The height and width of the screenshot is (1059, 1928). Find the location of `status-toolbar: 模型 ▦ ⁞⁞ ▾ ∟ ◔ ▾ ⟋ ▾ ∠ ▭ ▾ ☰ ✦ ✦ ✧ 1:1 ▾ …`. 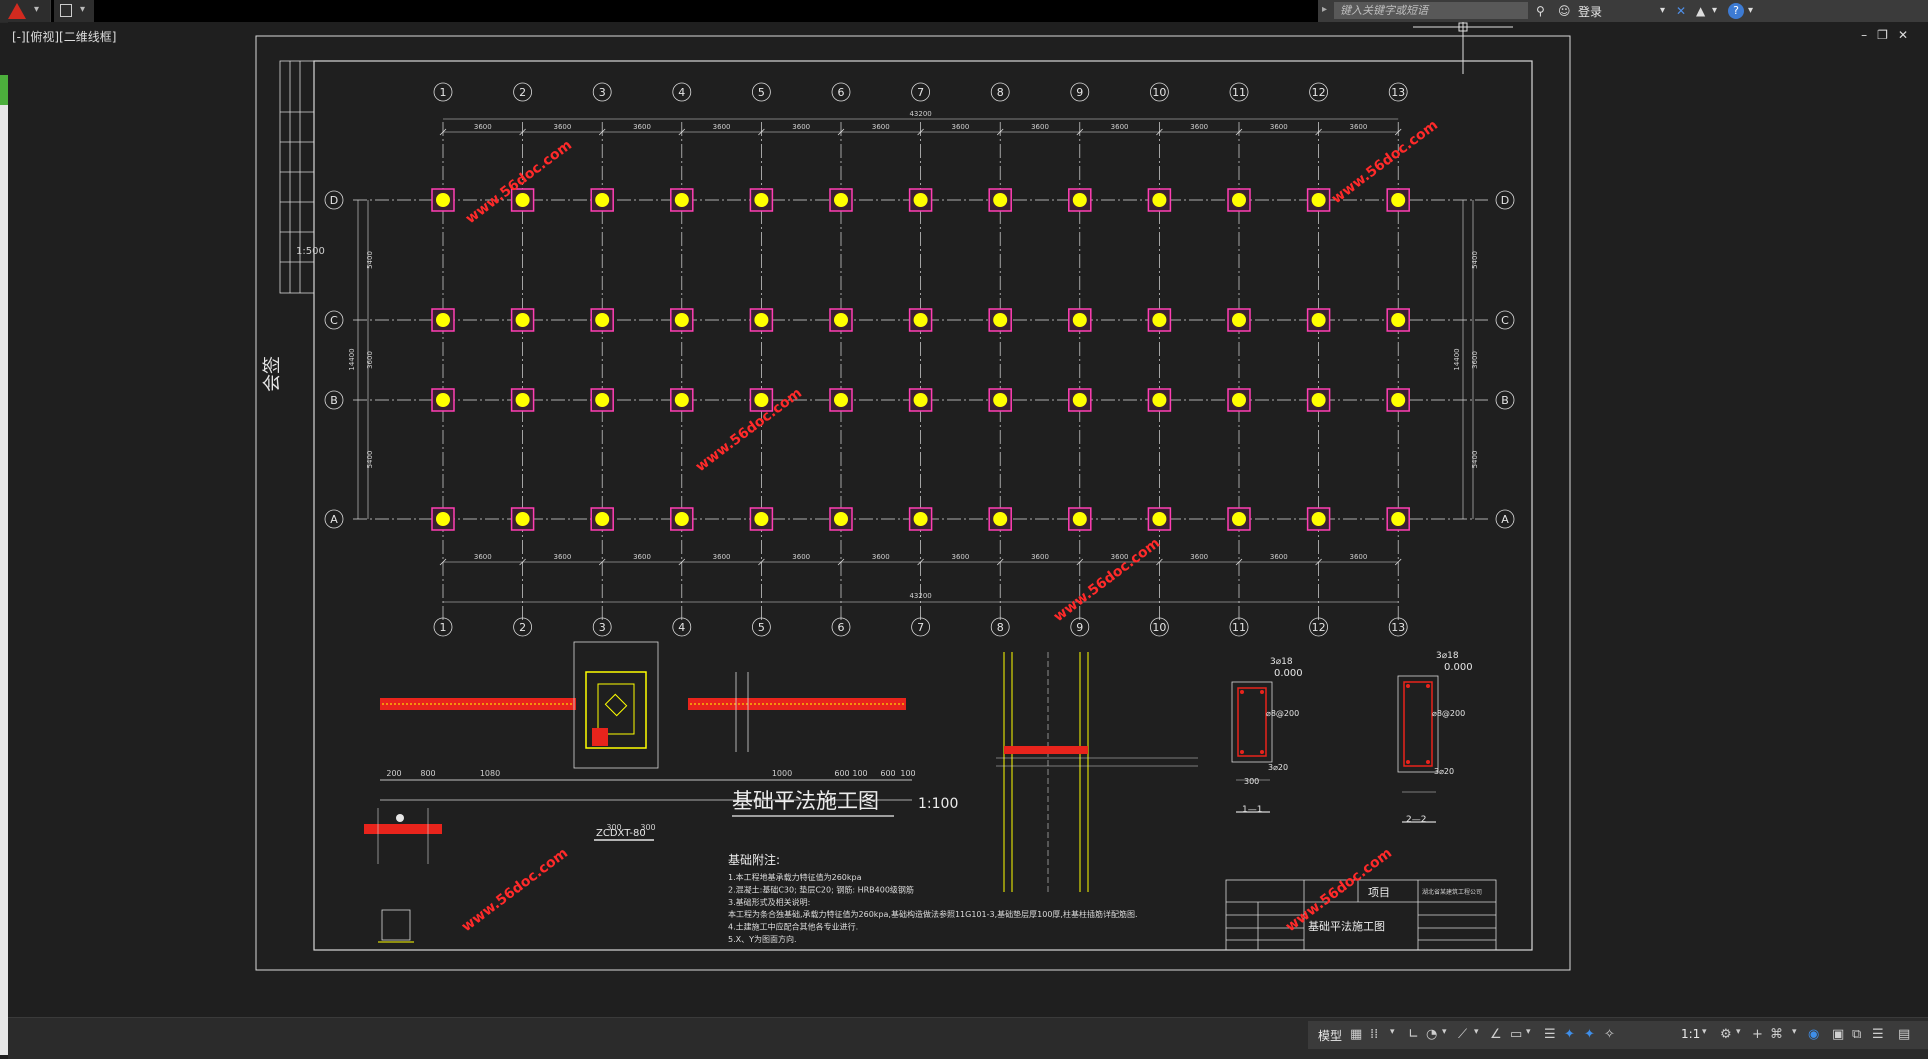

status-toolbar: 模型 ▦ ⁞⁞ ▾ ∟ ◔ ▾ ⟋ ▾ ∠ ▭ ▾ ☰ ✦ ✦ ✧ 1:1 ▾ … is located at coordinates (1618, 1035).